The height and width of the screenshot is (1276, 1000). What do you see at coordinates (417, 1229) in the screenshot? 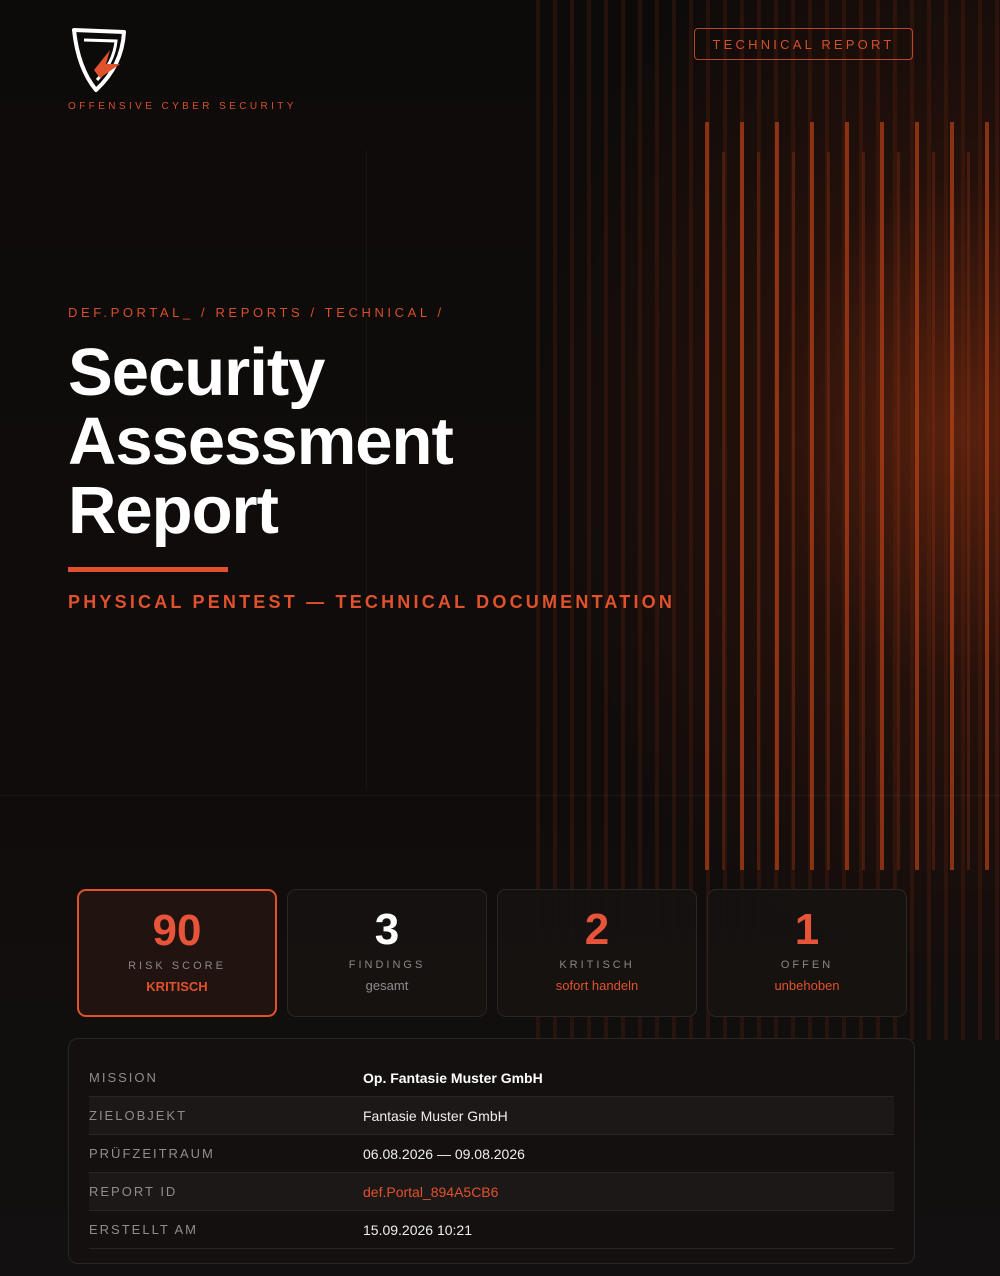
I see `detail-value: 15.09.2026 10:21` at bounding box center [417, 1229].